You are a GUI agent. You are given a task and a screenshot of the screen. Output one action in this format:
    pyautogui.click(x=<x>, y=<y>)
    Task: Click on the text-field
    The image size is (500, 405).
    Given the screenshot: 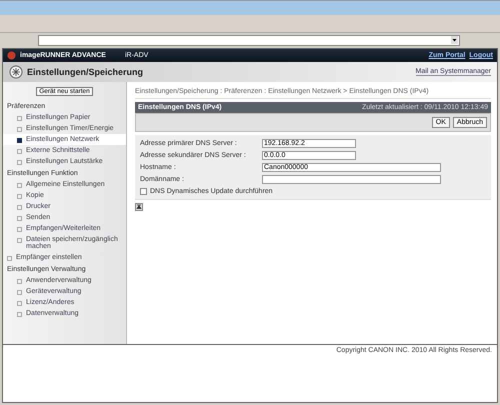 What is the action you would take?
    pyautogui.click(x=351, y=179)
    